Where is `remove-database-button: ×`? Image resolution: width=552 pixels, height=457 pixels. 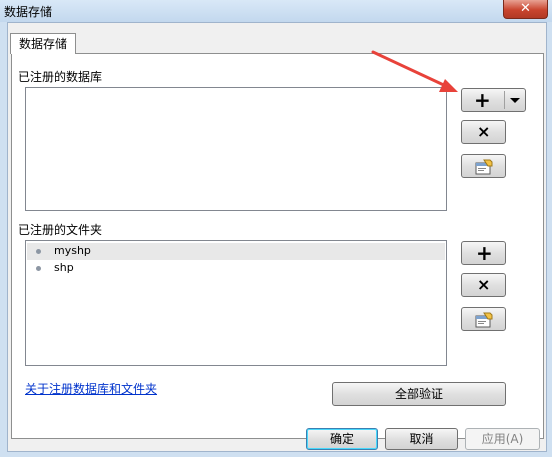
remove-database-button: × is located at coordinates (483, 132).